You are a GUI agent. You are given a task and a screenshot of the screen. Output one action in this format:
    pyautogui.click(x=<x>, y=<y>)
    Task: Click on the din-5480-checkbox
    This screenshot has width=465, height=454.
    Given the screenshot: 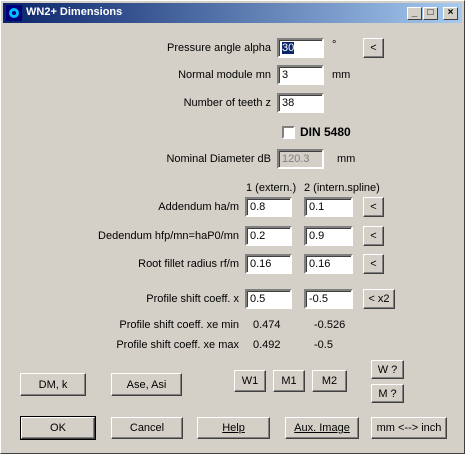 What is the action you would take?
    pyautogui.click(x=288, y=132)
    